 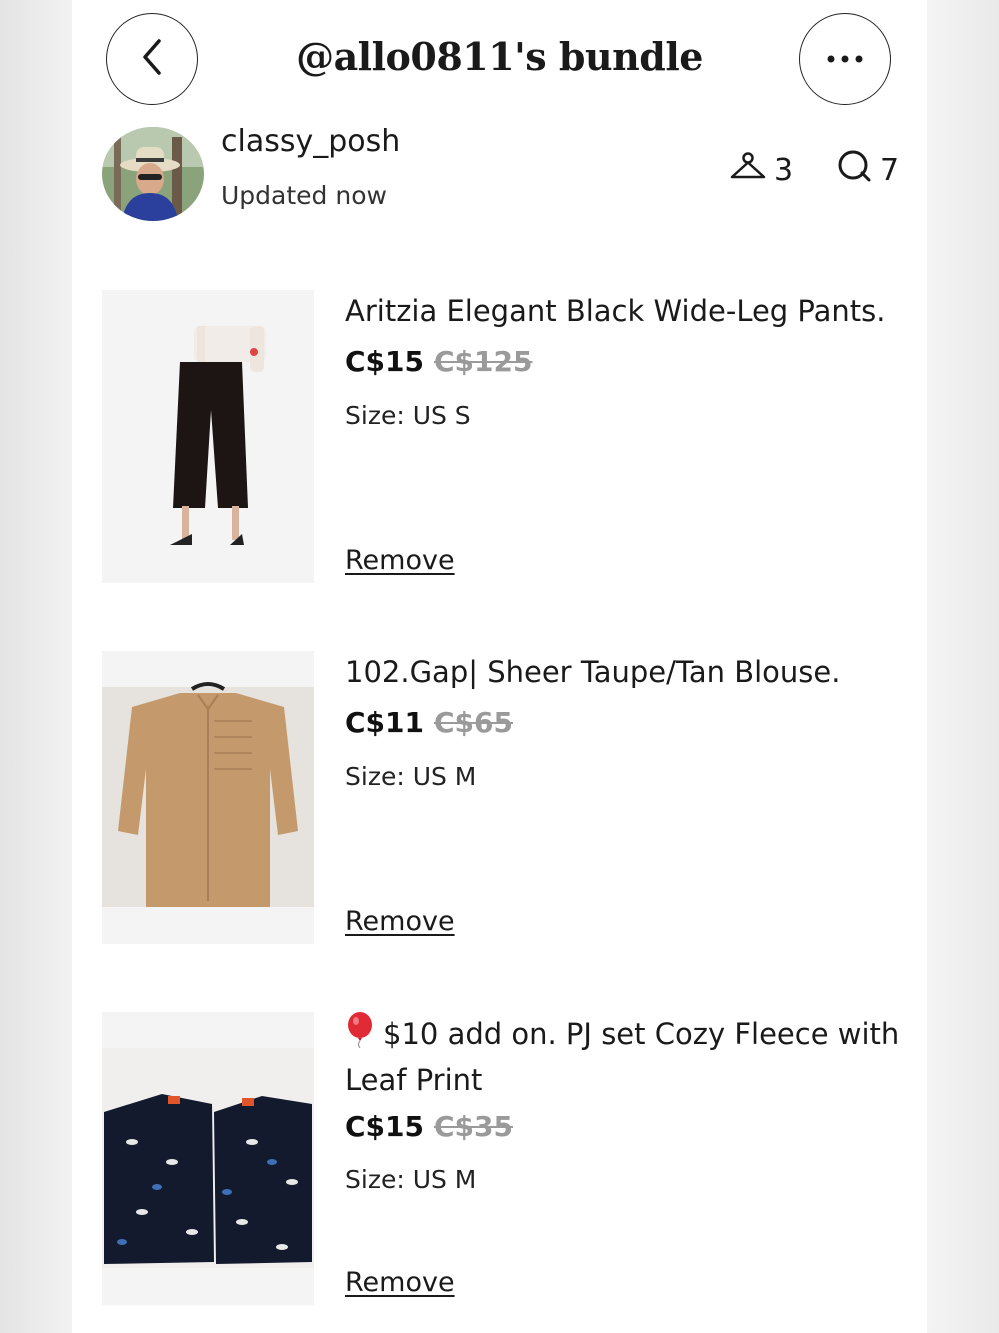 I want to click on more-horizontal-icon, so click(x=845, y=59).